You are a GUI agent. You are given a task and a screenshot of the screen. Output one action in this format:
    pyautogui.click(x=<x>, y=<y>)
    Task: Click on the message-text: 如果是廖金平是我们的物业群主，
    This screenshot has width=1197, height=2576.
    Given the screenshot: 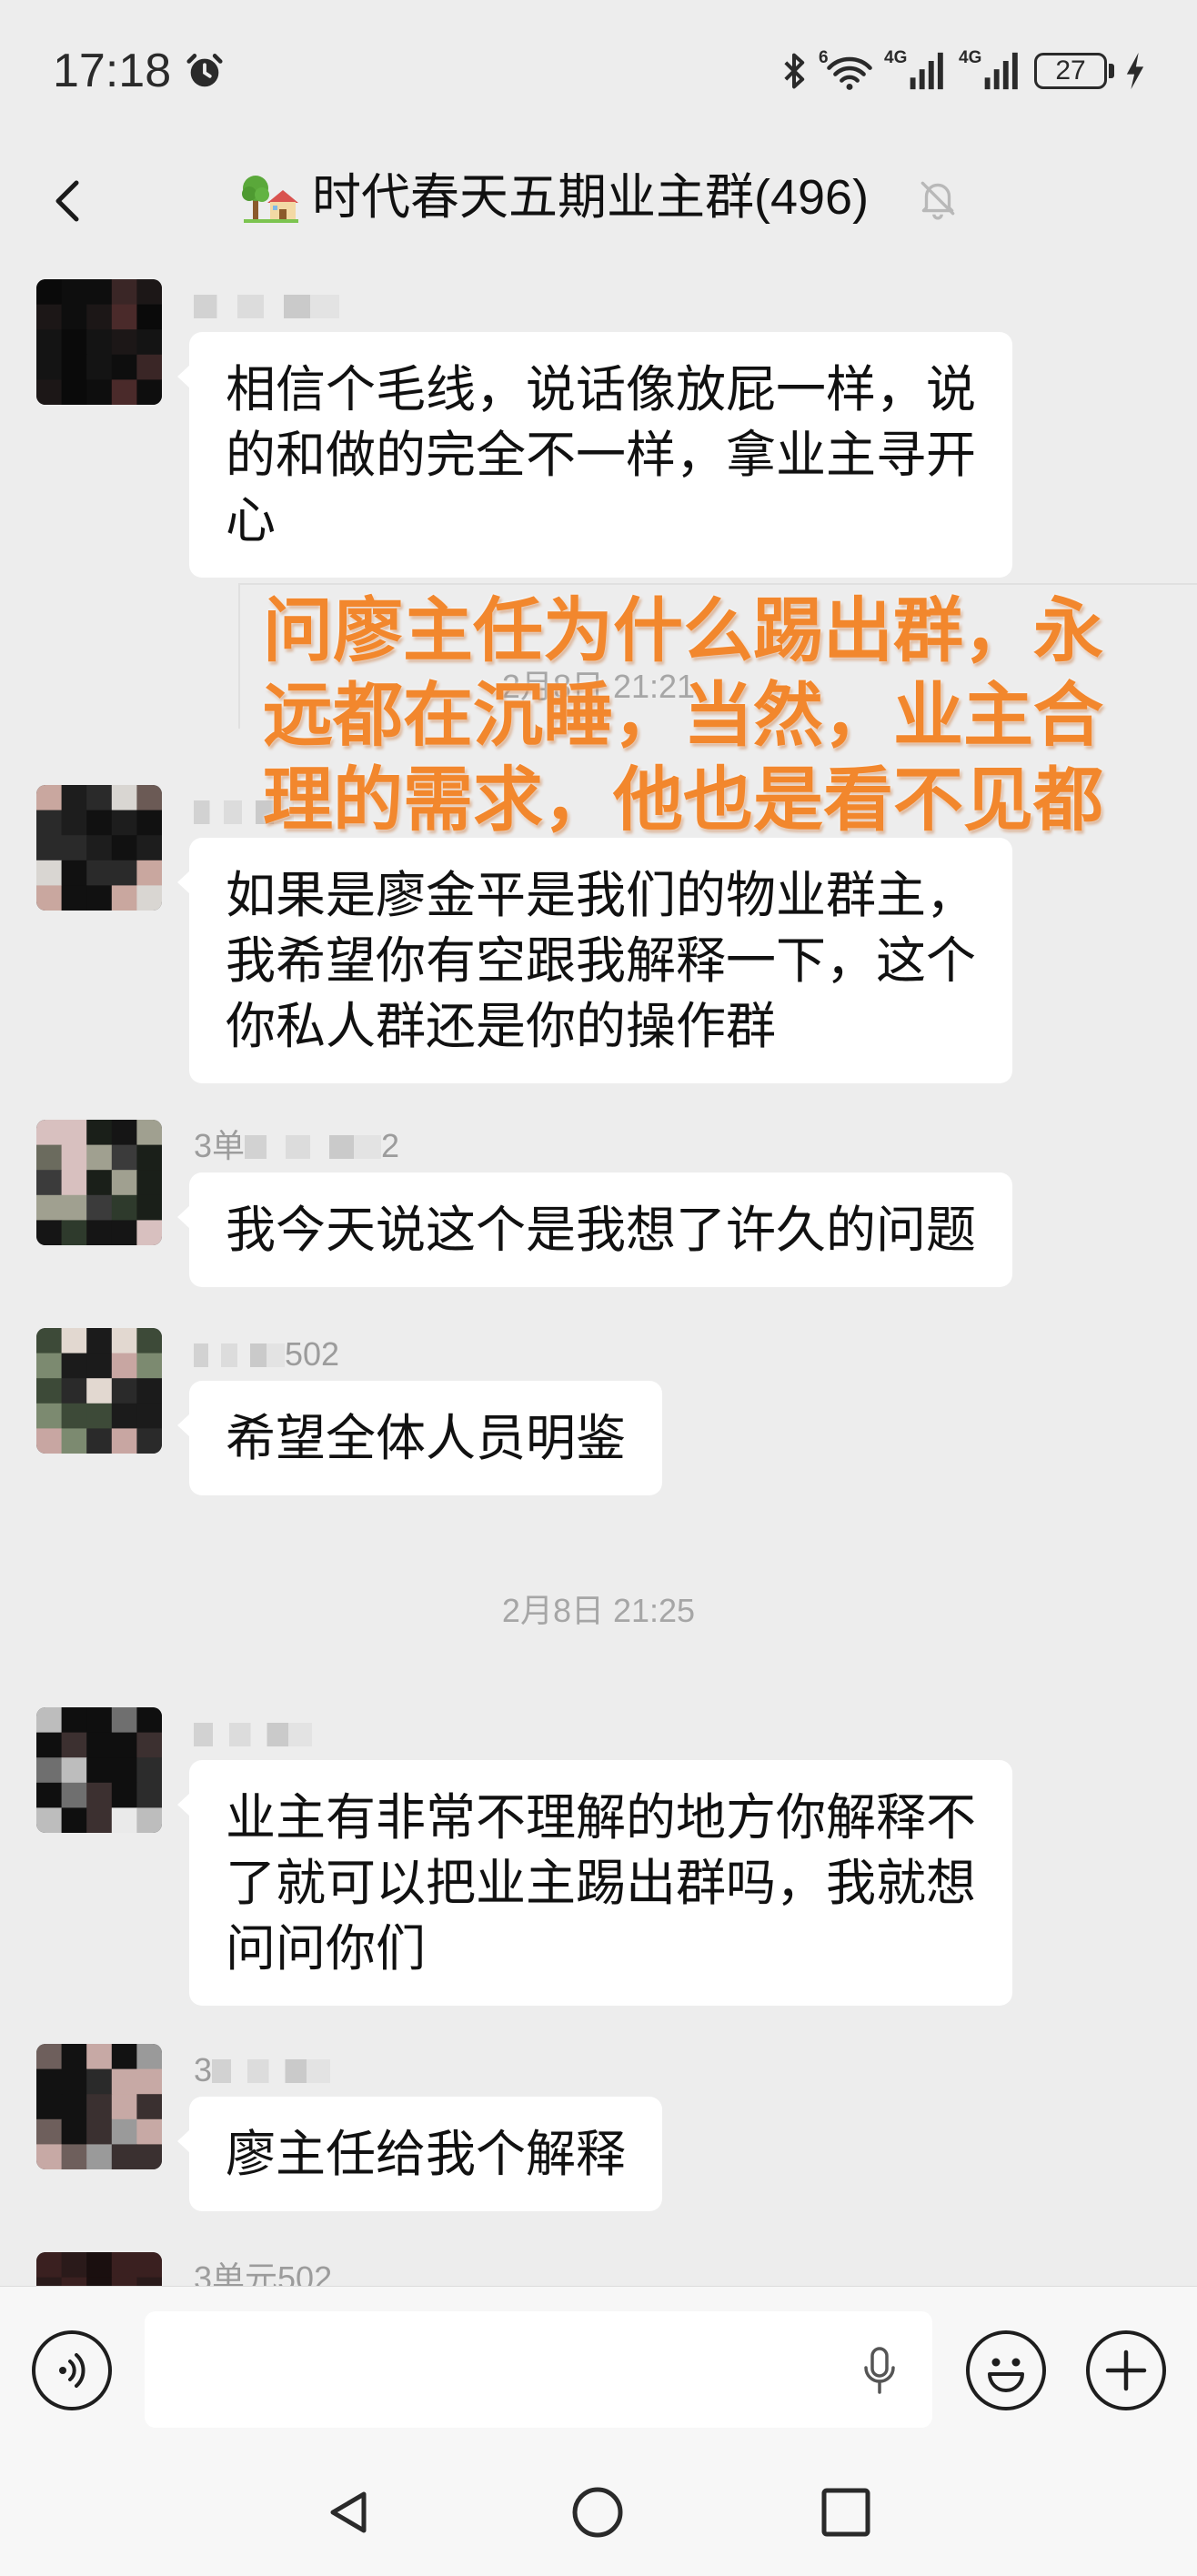 What is the action you would take?
    pyautogui.click(x=601, y=895)
    